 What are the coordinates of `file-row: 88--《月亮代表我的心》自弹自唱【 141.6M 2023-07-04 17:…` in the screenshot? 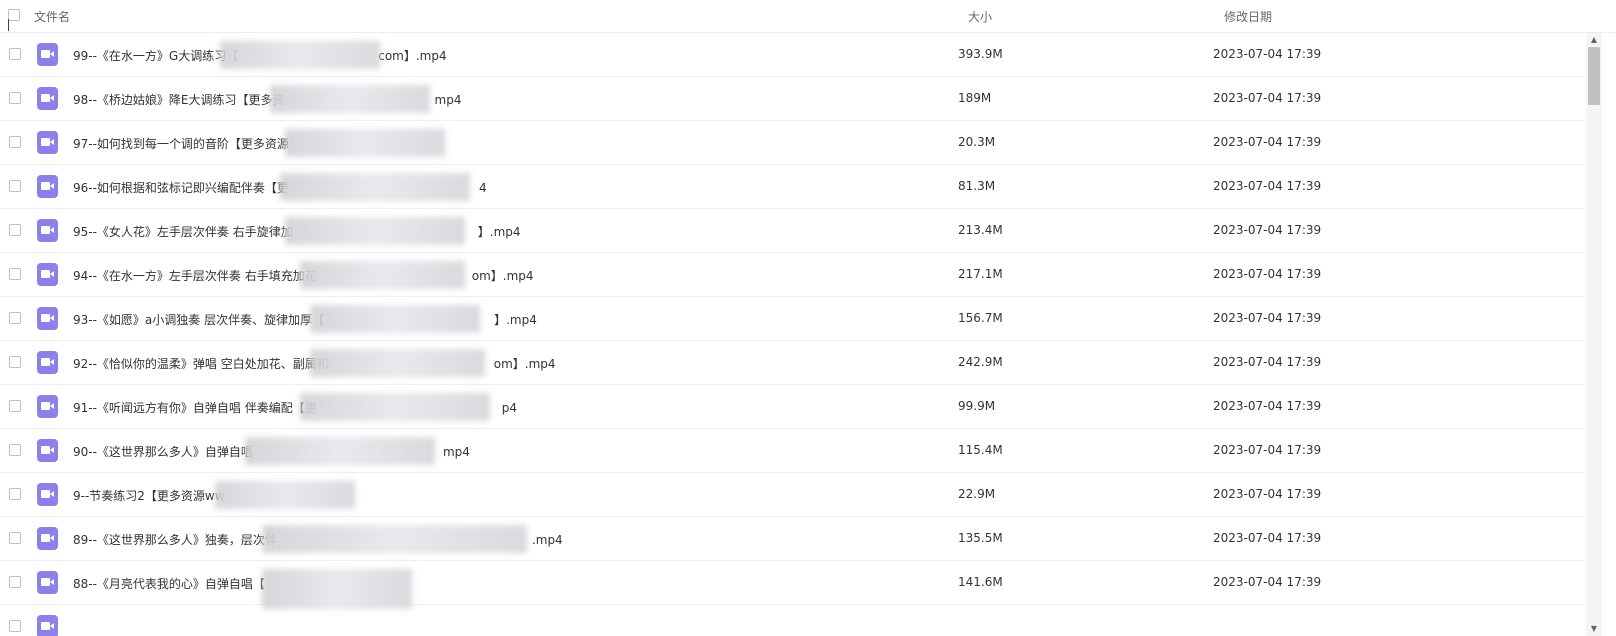 It's located at (792, 585).